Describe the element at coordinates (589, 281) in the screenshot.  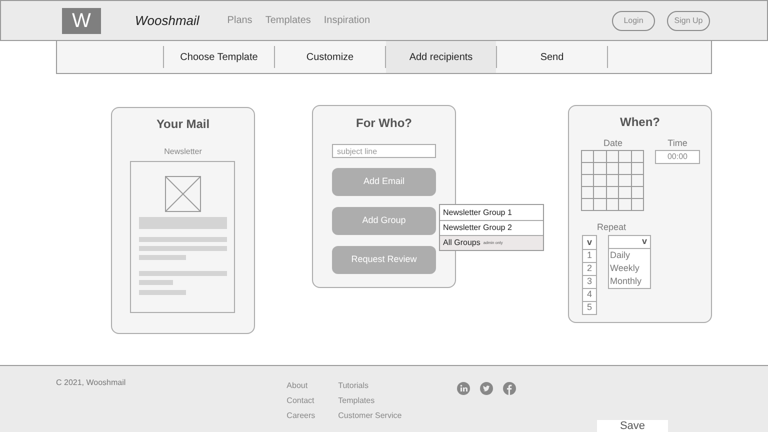
I see `option-text: 3` at that location.